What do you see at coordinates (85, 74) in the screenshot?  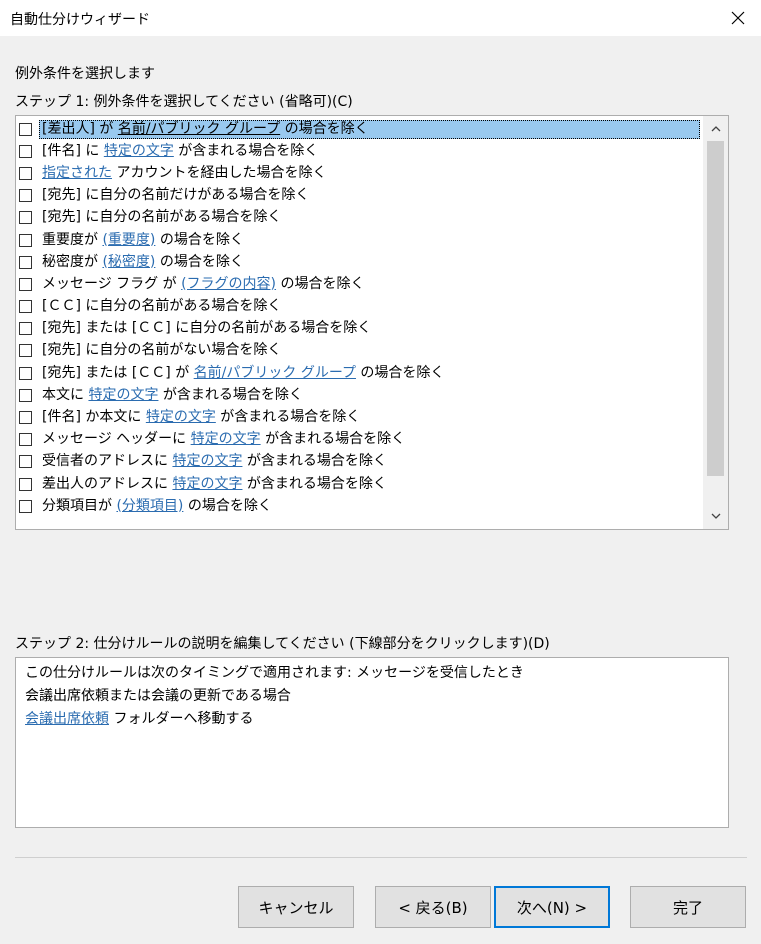 I see `page-heading: 例外条件を選択します` at bounding box center [85, 74].